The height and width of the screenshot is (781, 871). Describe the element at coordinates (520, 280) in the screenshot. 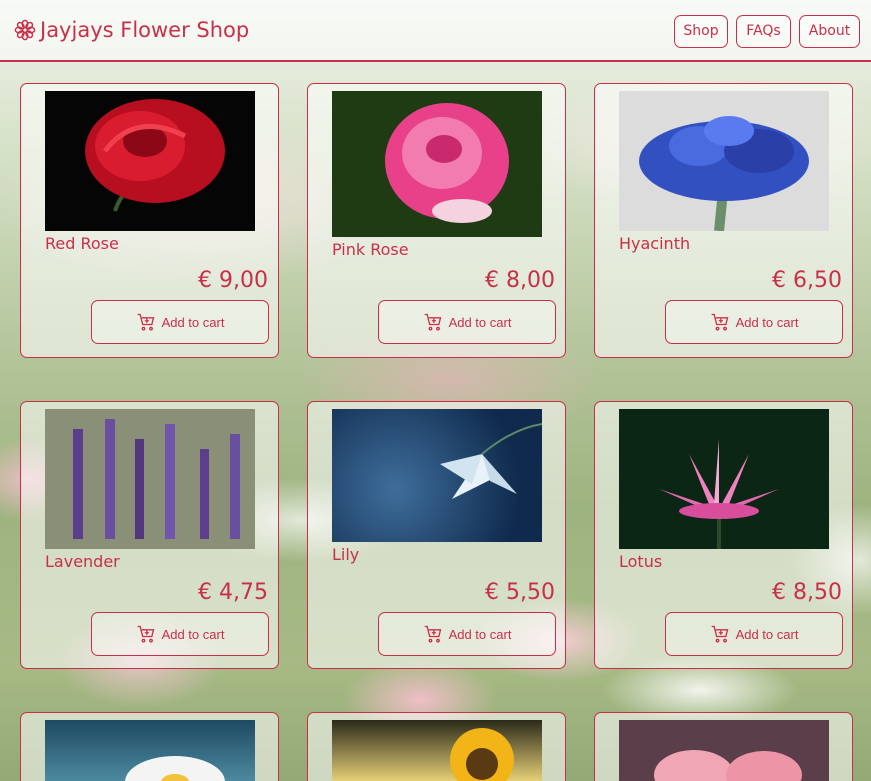

I see `product-price: € 8,00` at that location.